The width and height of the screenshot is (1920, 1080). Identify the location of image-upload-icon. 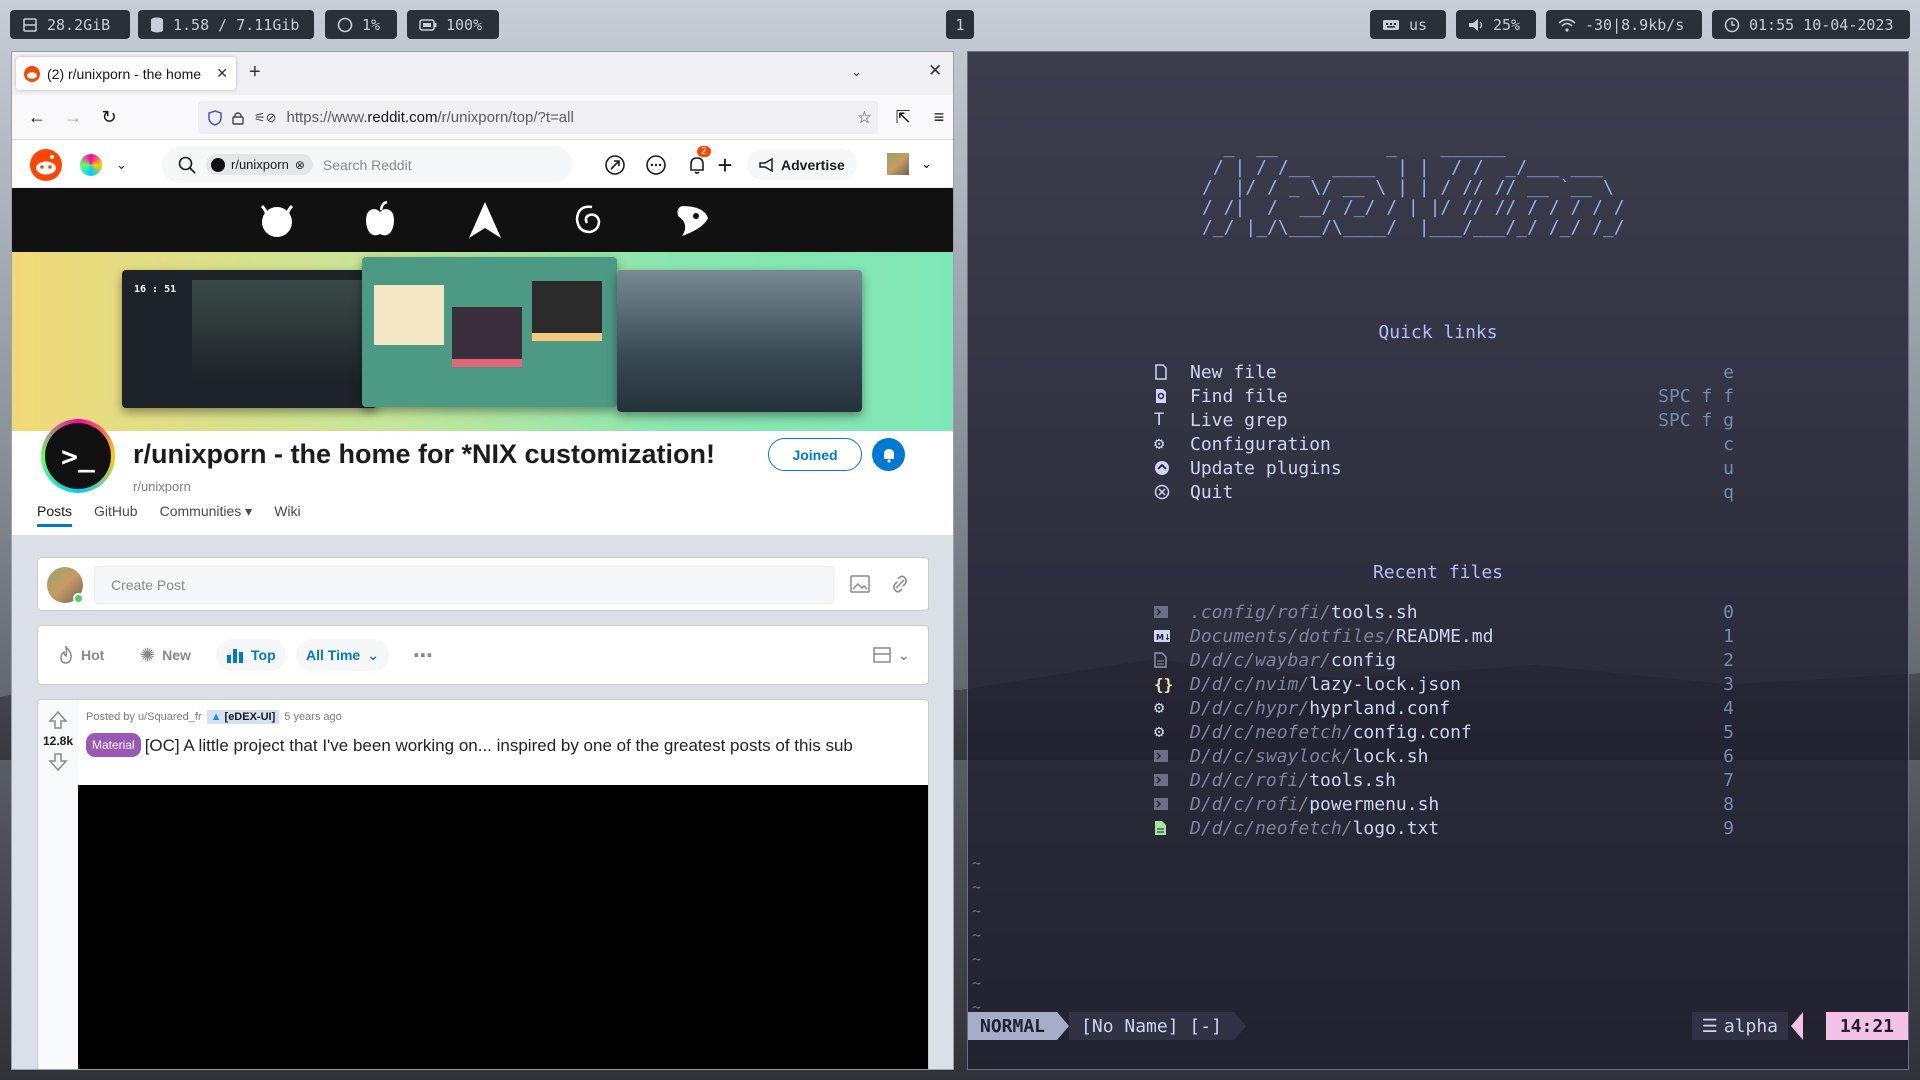
(860, 584).